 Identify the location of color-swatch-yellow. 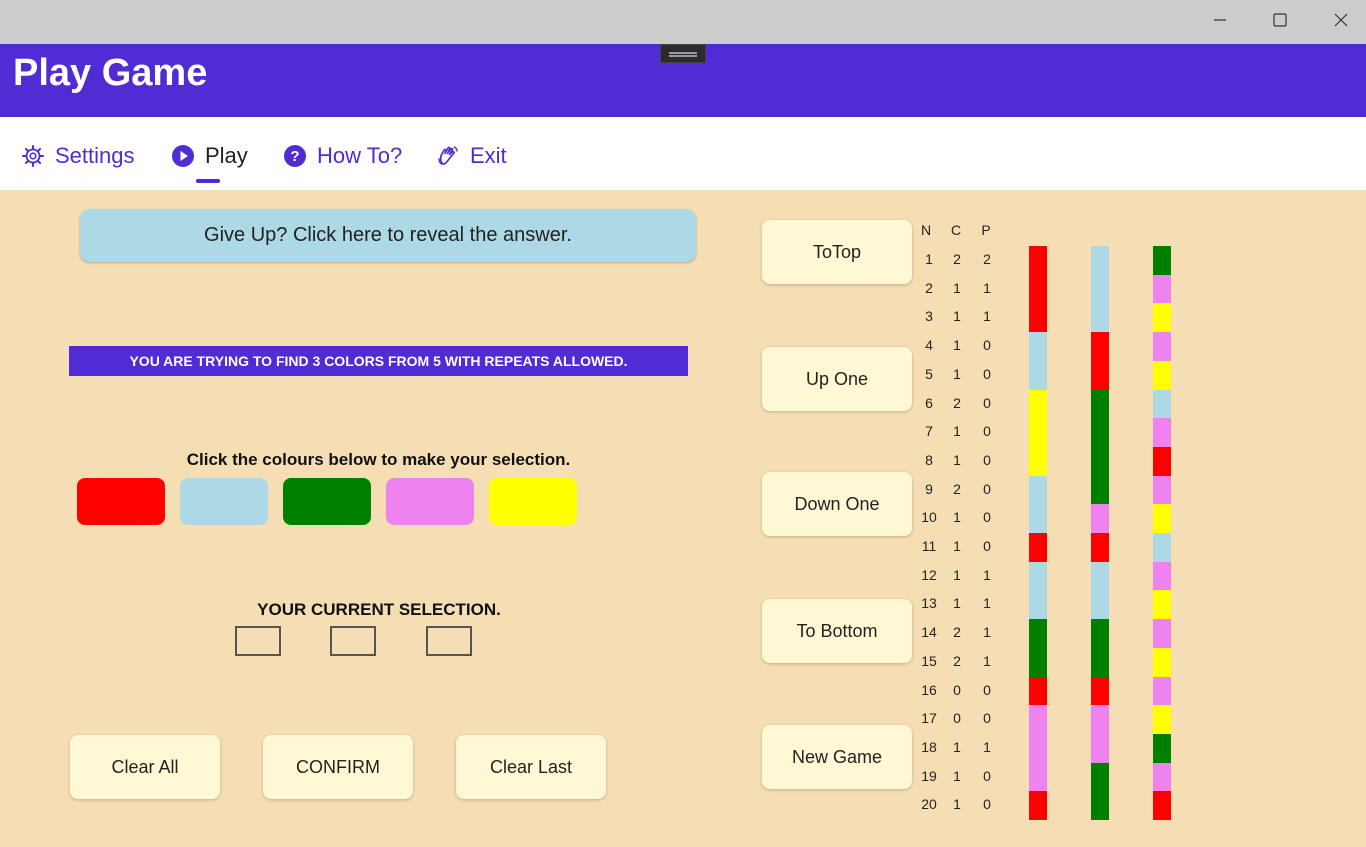
(533, 501).